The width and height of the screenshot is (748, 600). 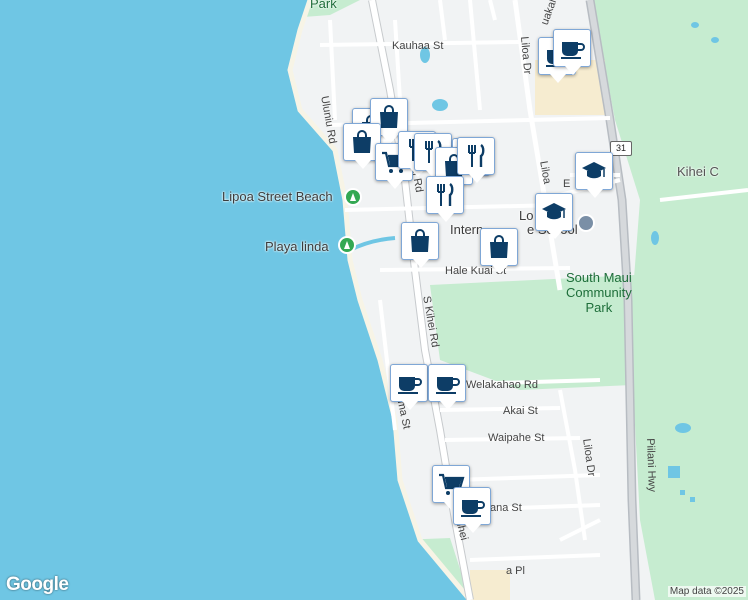 I want to click on map-attribution: Map data ©2025, so click(x=706, y=591).